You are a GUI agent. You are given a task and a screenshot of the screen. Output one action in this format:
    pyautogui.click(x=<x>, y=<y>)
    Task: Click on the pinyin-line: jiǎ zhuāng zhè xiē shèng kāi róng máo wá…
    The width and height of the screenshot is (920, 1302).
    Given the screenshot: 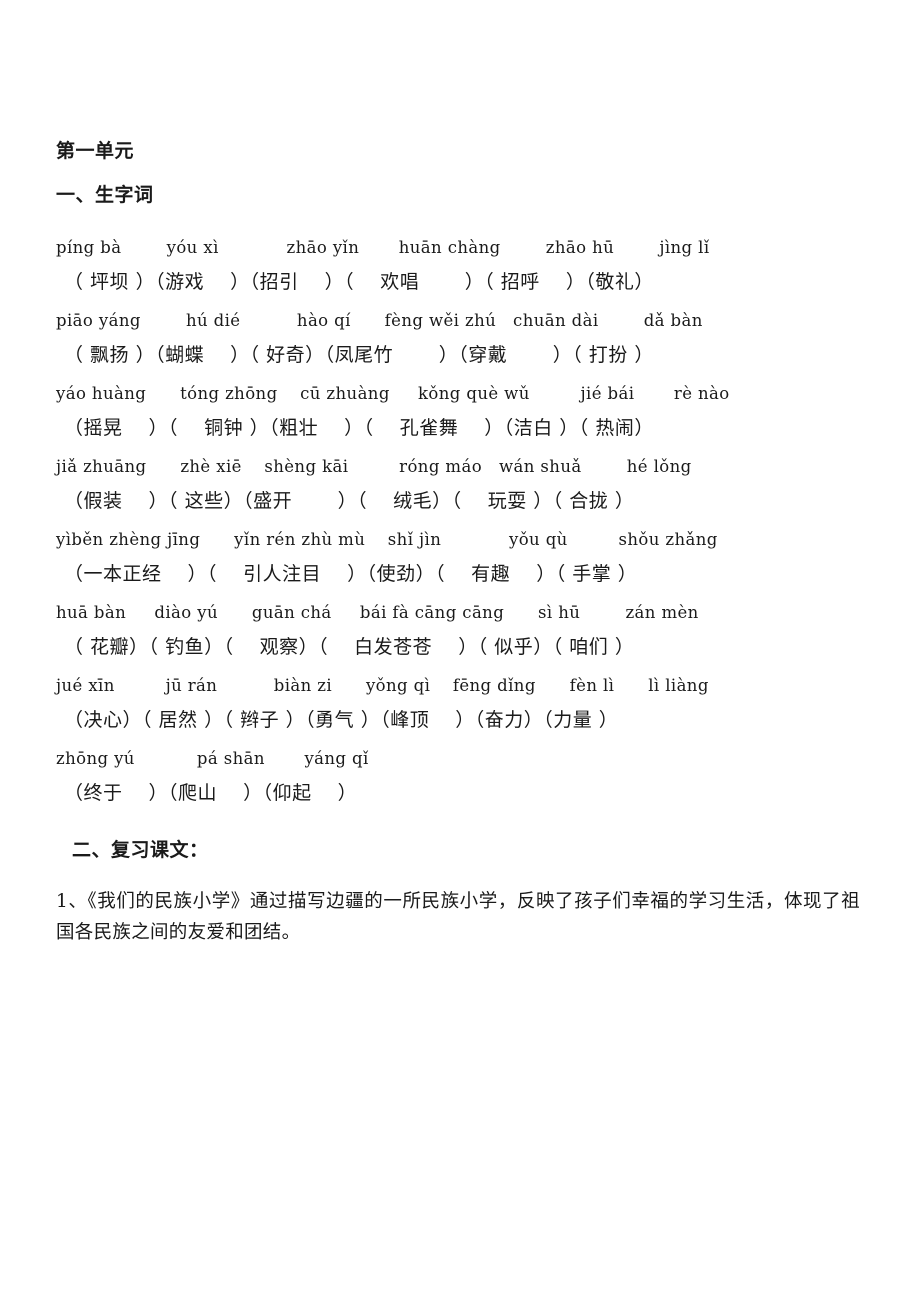 What is the action you would take?
    pyautogui.click(x=374, y=466)
    